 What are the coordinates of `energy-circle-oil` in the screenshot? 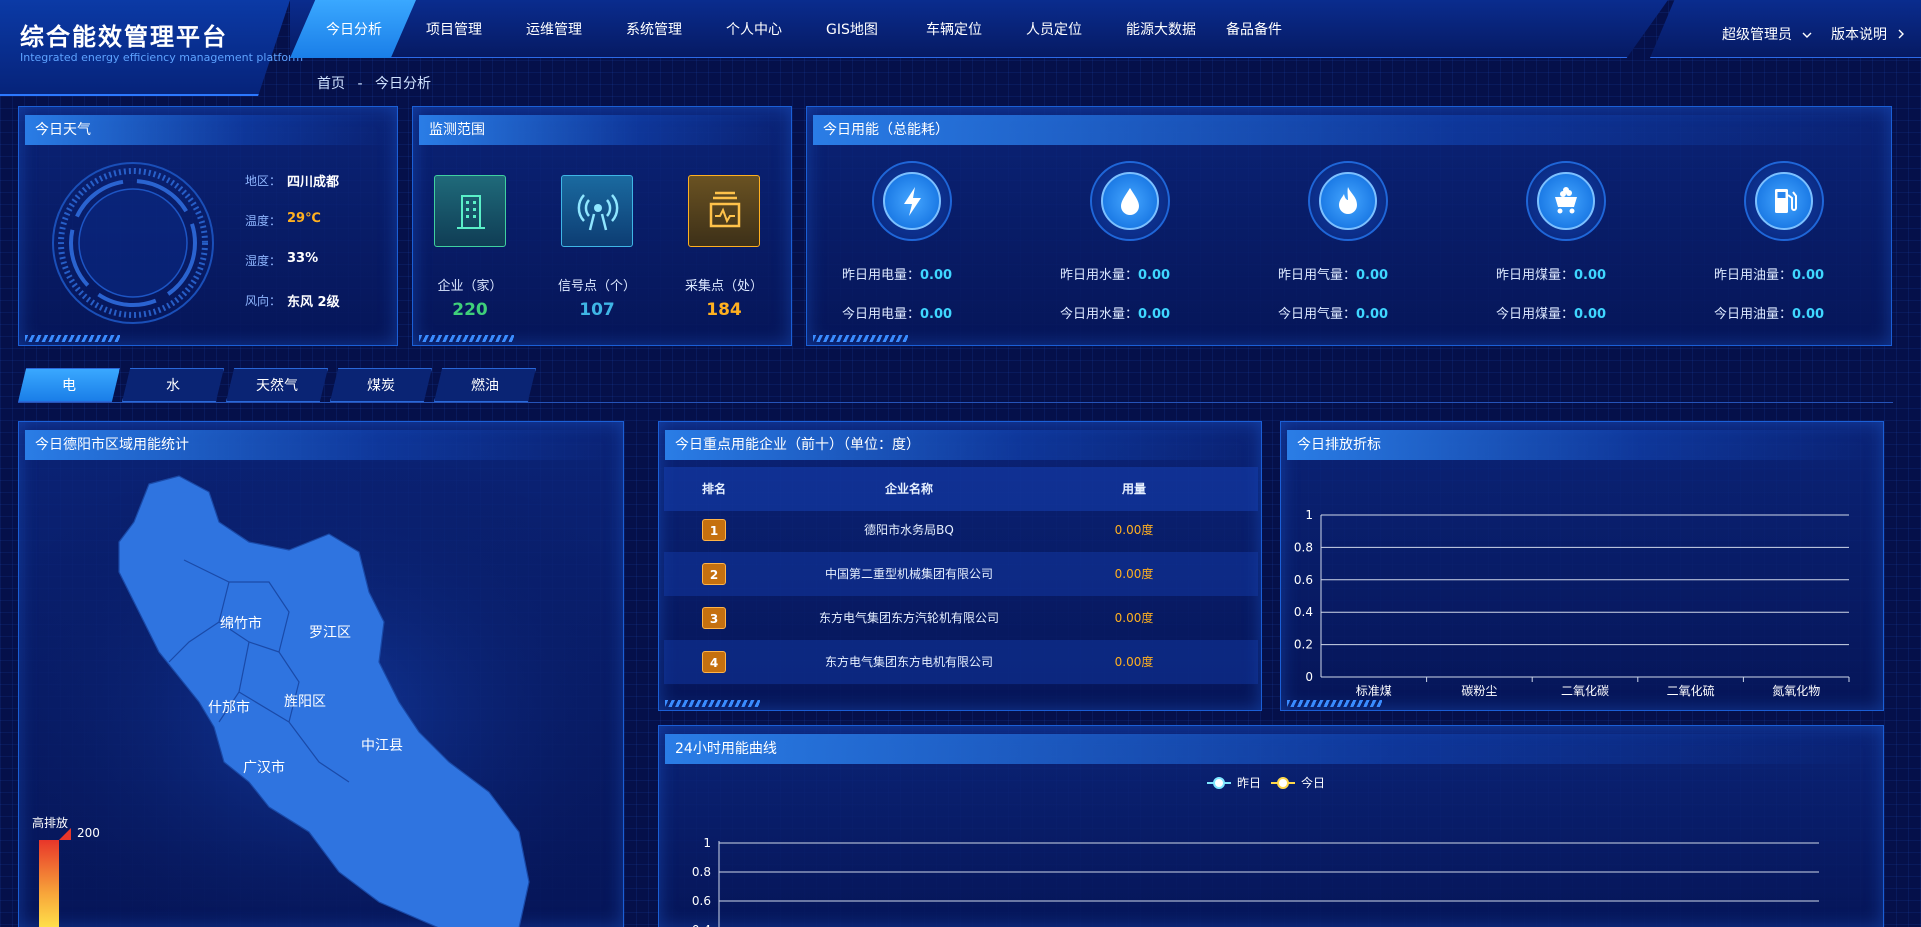 It's located at (1784, 201).